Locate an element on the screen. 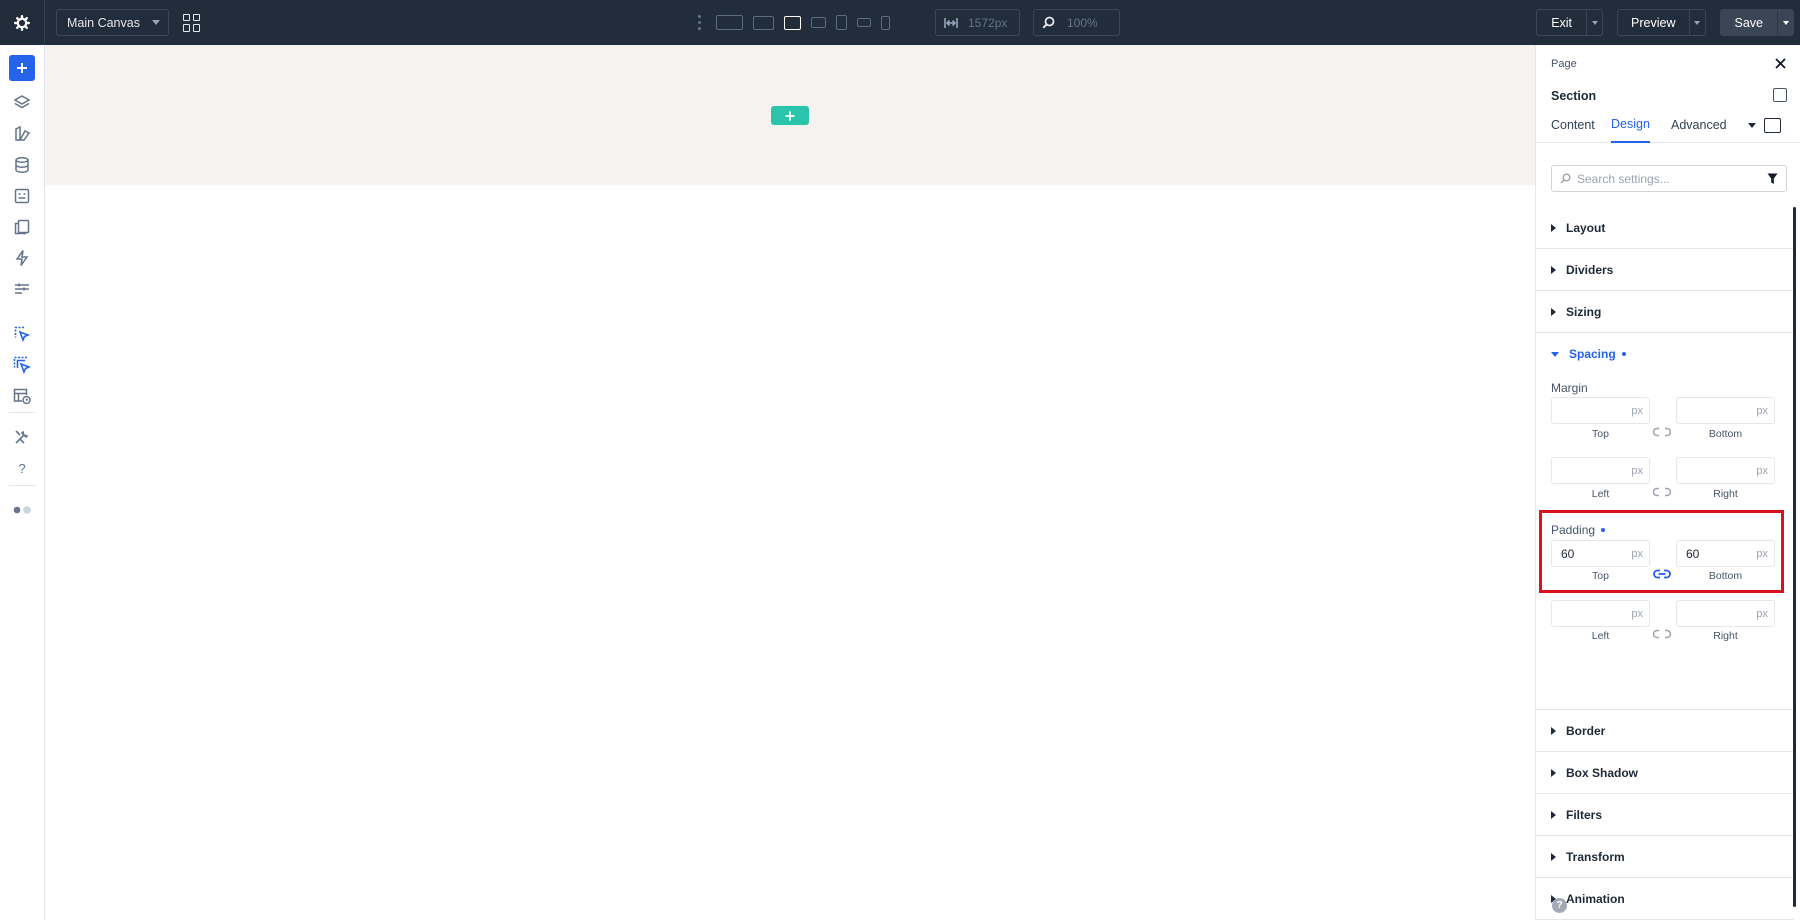 Image resolution: width=1800 pixels, height=920 pixels. padding-bottom-input: 60 px is located at coordinates (1725, 553).